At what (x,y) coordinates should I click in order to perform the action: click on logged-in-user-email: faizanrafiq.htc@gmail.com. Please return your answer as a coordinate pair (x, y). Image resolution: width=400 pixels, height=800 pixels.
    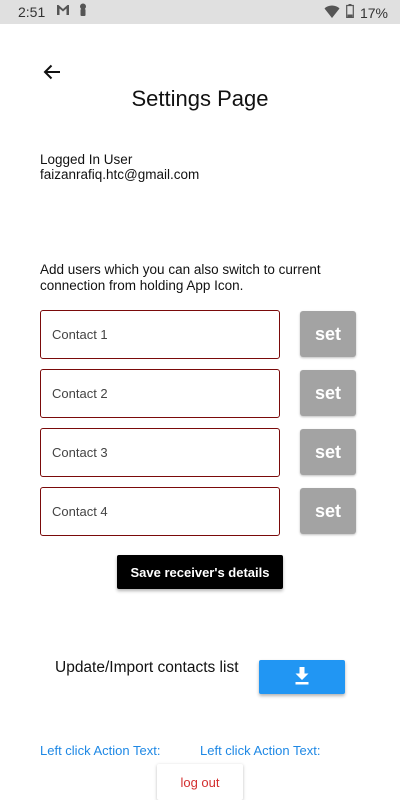
    Looking at the image, I should click on (120, 174).